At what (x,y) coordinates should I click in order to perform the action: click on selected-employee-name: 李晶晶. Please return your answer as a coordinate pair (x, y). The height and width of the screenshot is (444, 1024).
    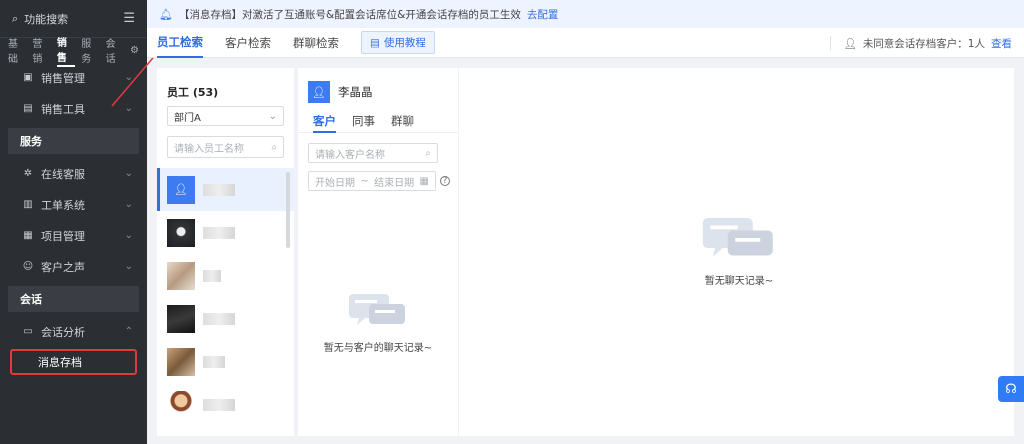
    Looking at the image, I should click on (355, 92).